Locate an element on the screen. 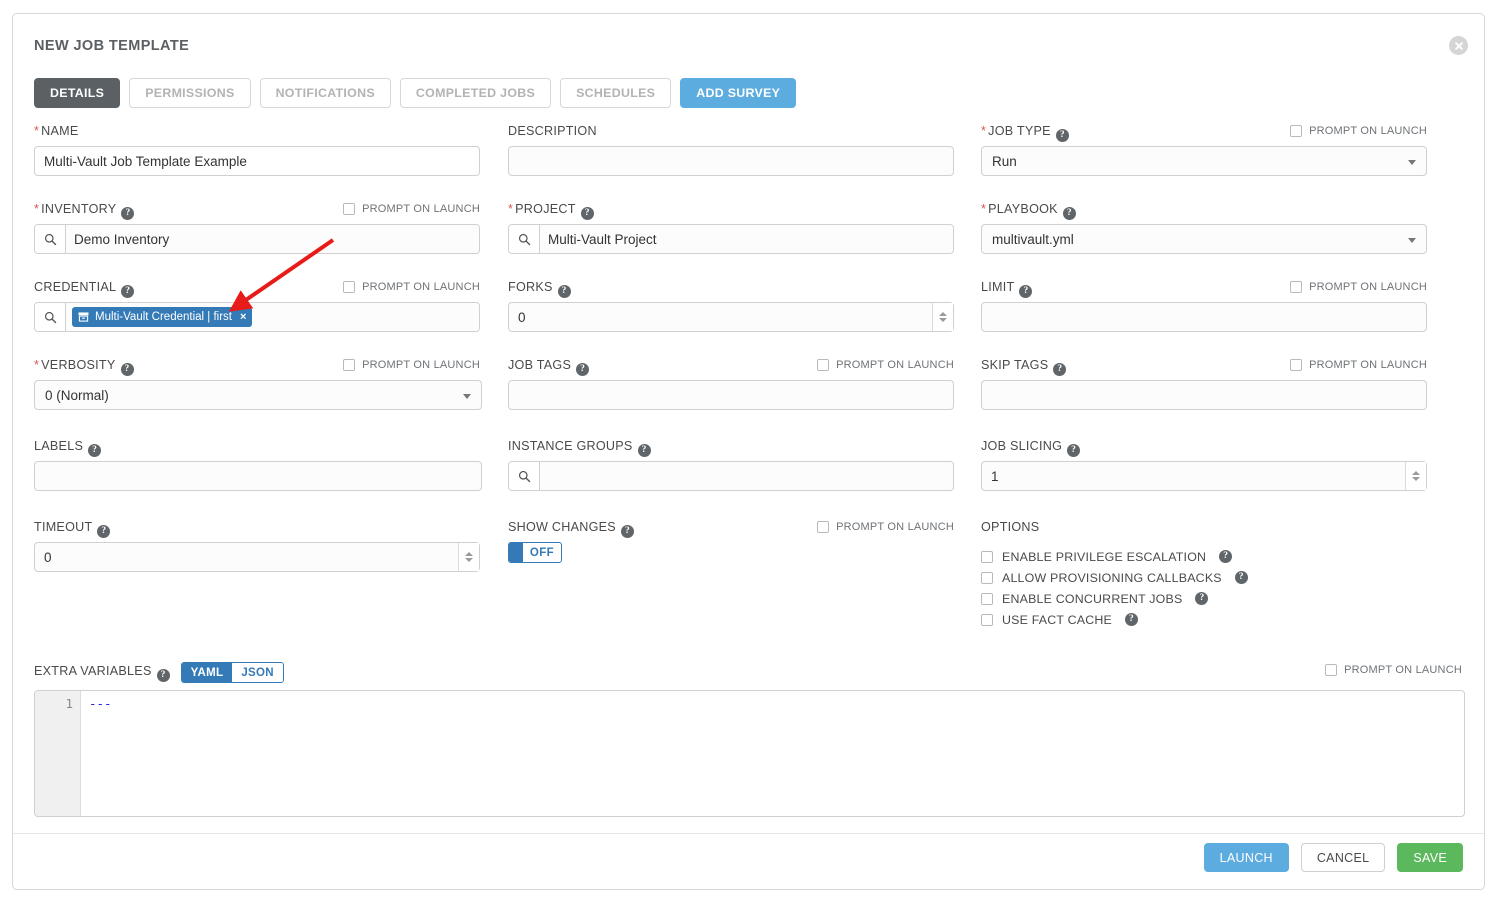 This screenshot has height=903, width=1498. timeout-spinner is located at coordinates (468, 557).